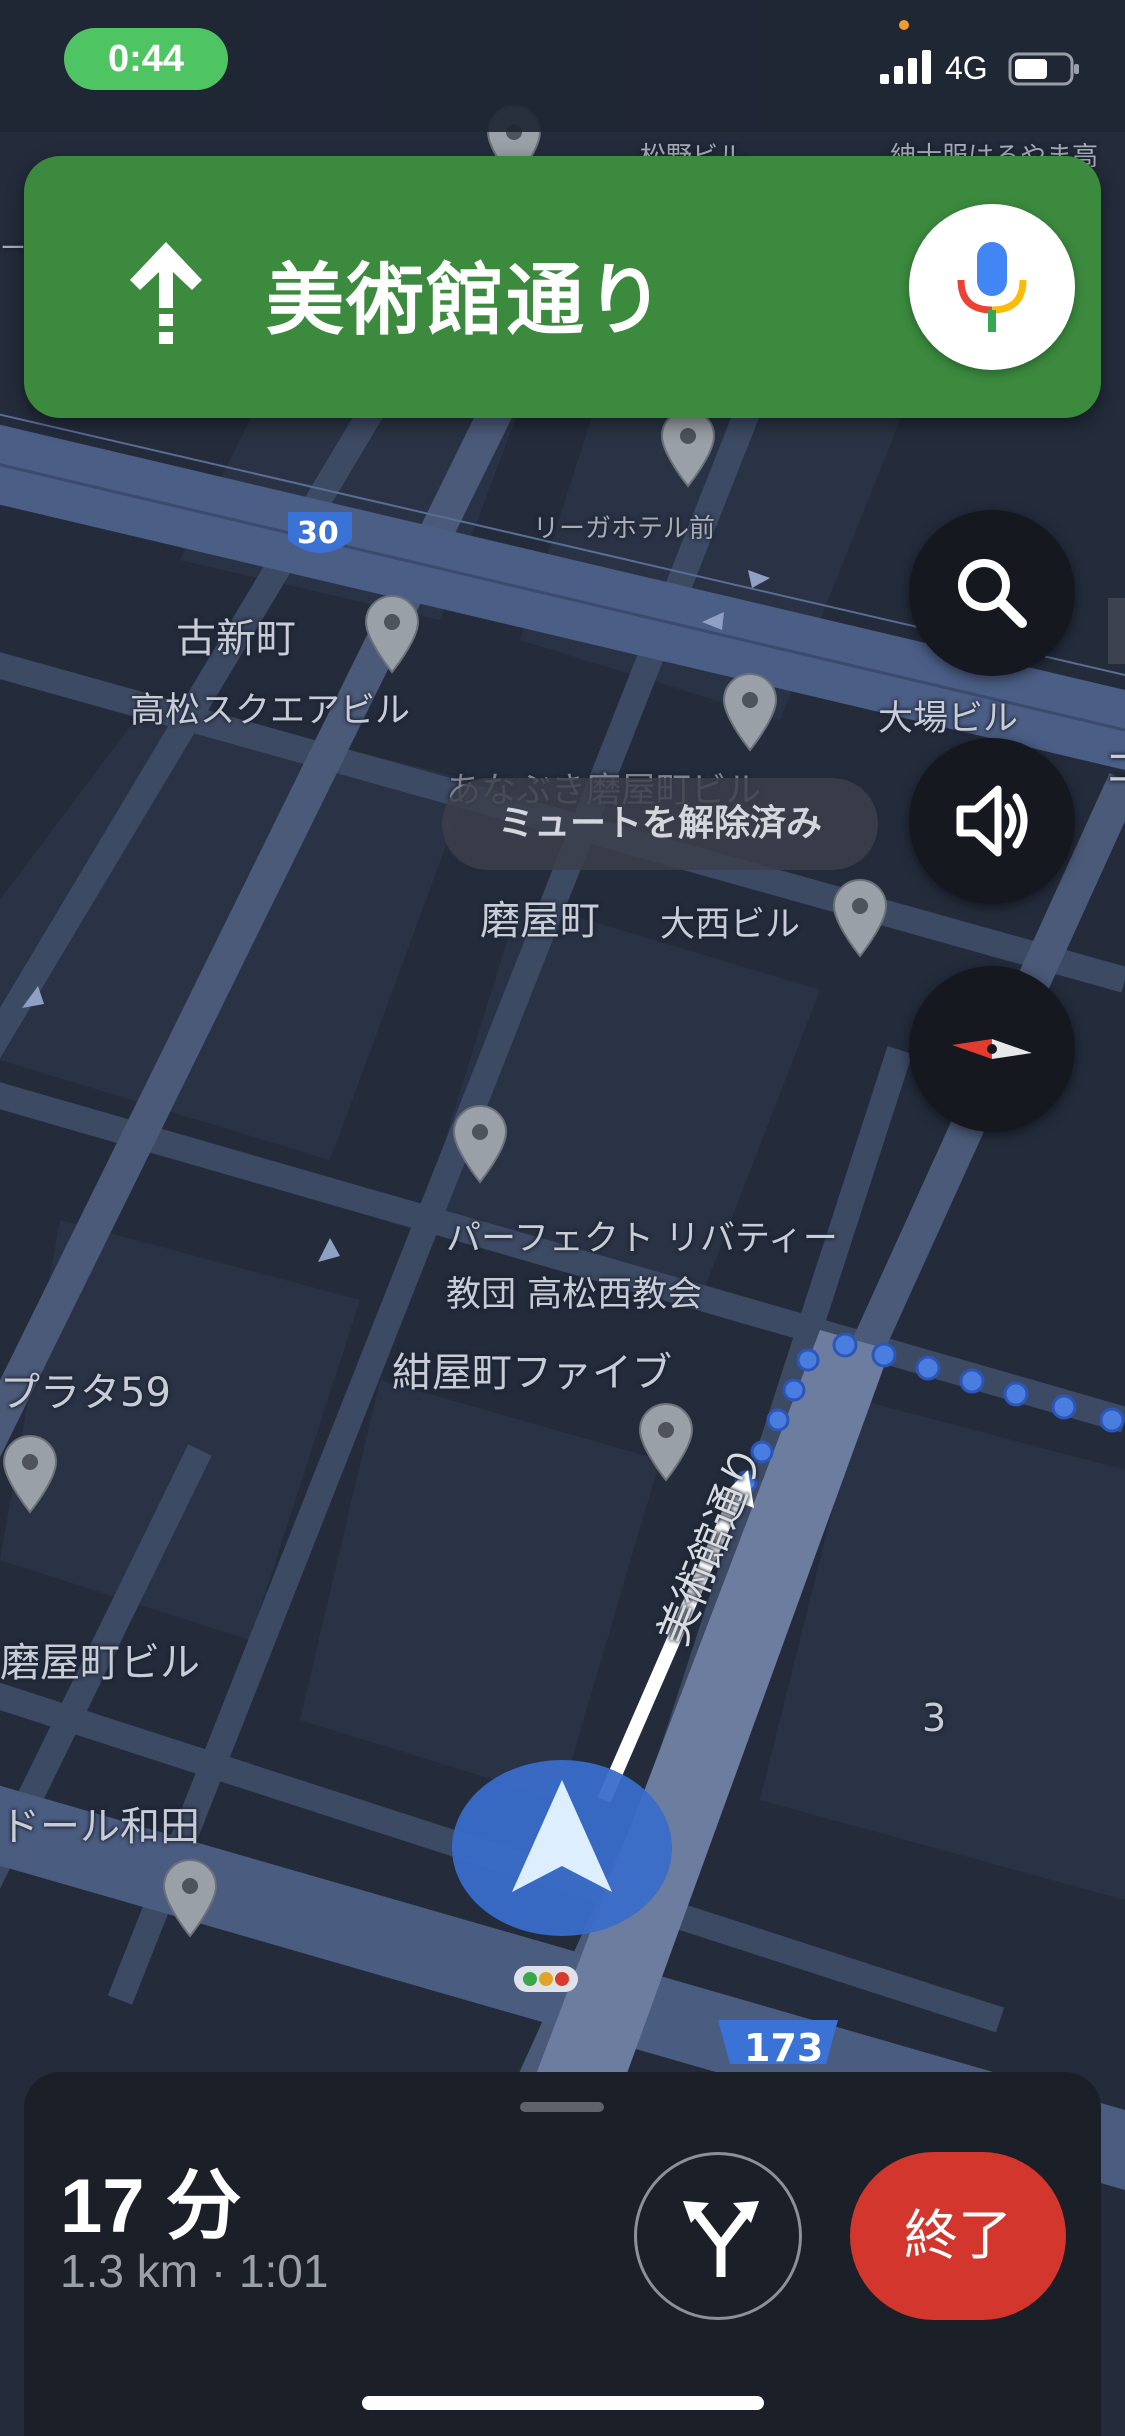 The width and height of the screenshot is (1125, 2436). I want to click on volume-icon, so click(992, 821).